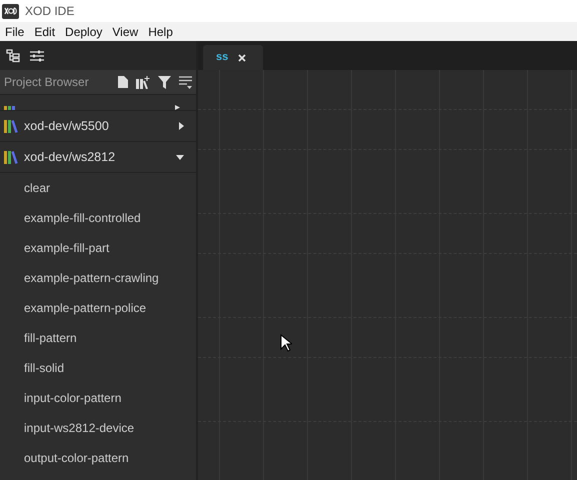 The width and height of the screenshot is (577, 480). What do you see at coordinates (97, 157) in the screenshot?
I see `library-name: xod-dev/ws2812` at bounding box center [97, 157].